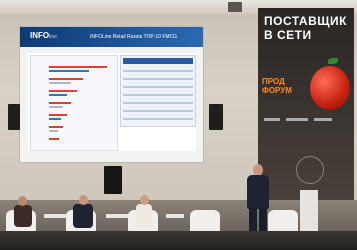 Image resolution: width=357 pixels, height=250 pixels. I want to click on apple-leaf, so click(333, 61).